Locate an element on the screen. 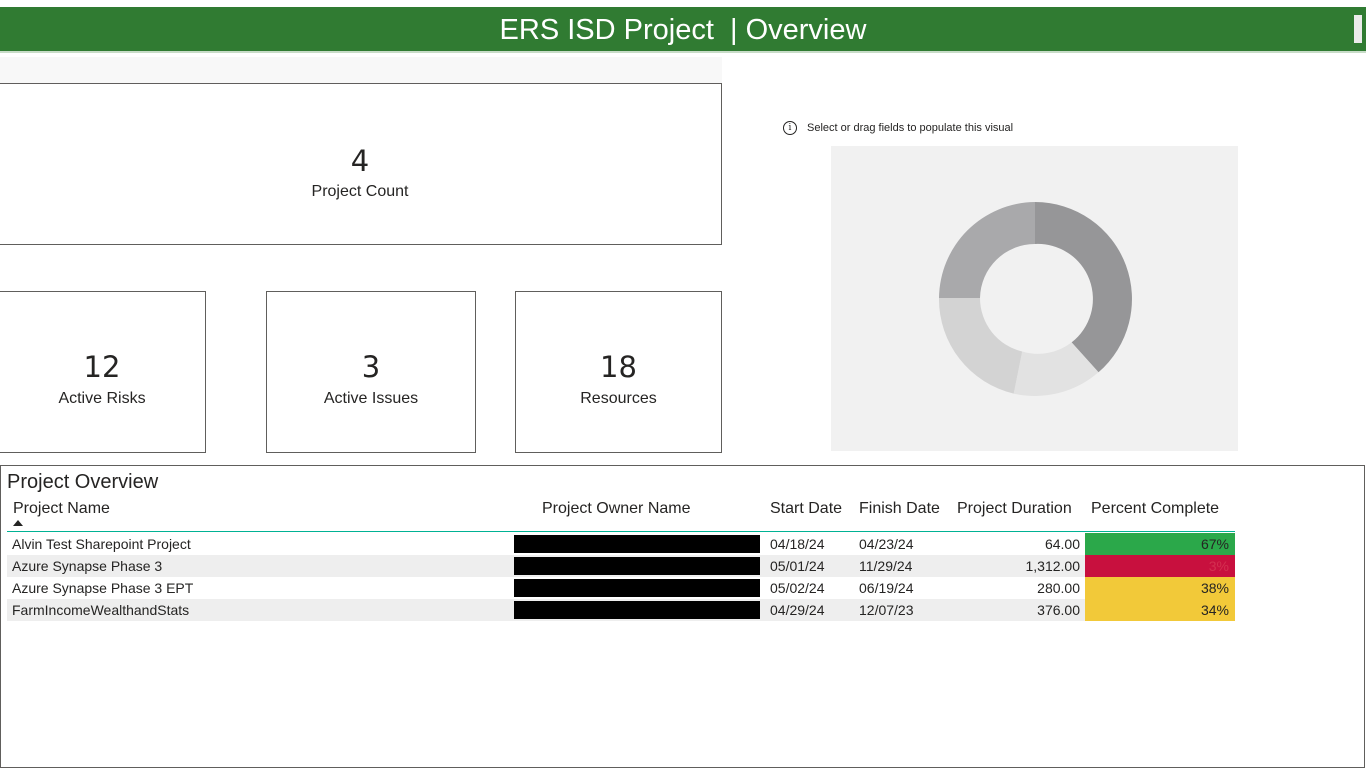 The image size is (1366, 768). cell-start-date: 05/02/24 is located at coordinates (797, 588).